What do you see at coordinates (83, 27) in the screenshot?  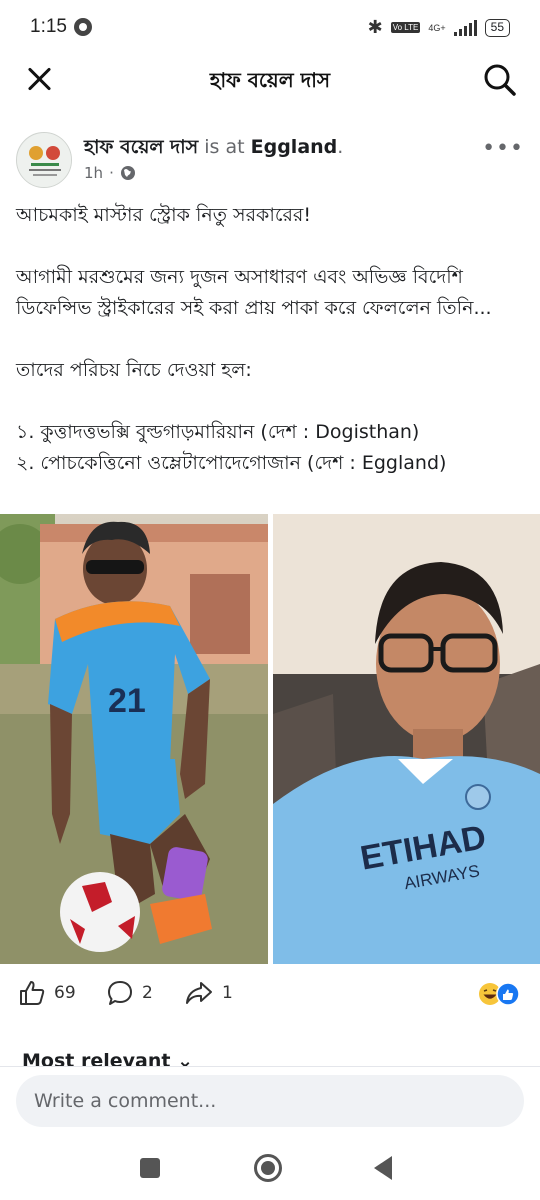 I see `messenger-status-icon` at bounding box center [83, 27].